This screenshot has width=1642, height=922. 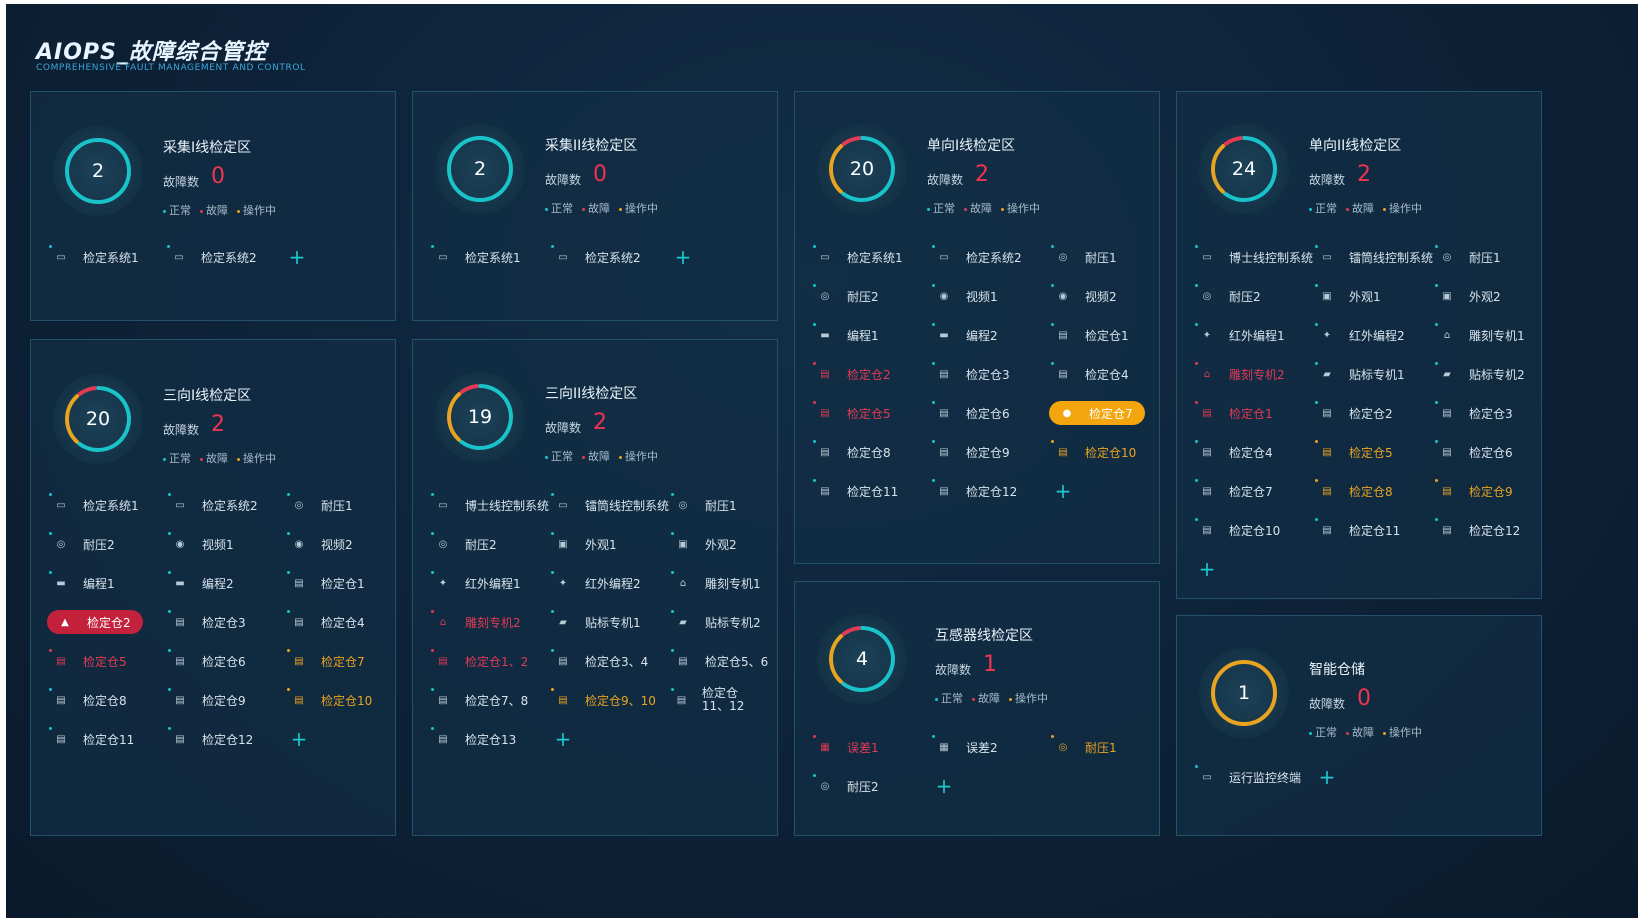 What do you see at coordinates (479, 660) in the screenshot?
I see `device-item: ▤ 检定仓1、2` at bounding box center [479, 660].